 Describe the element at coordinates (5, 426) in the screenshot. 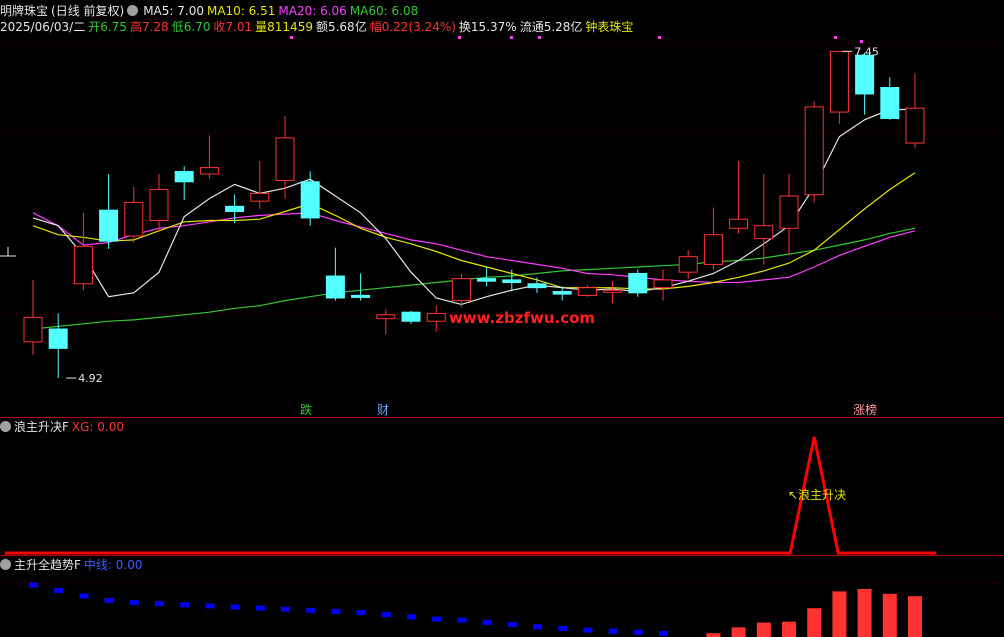

I see `panel2-collapse-icon` at that location.